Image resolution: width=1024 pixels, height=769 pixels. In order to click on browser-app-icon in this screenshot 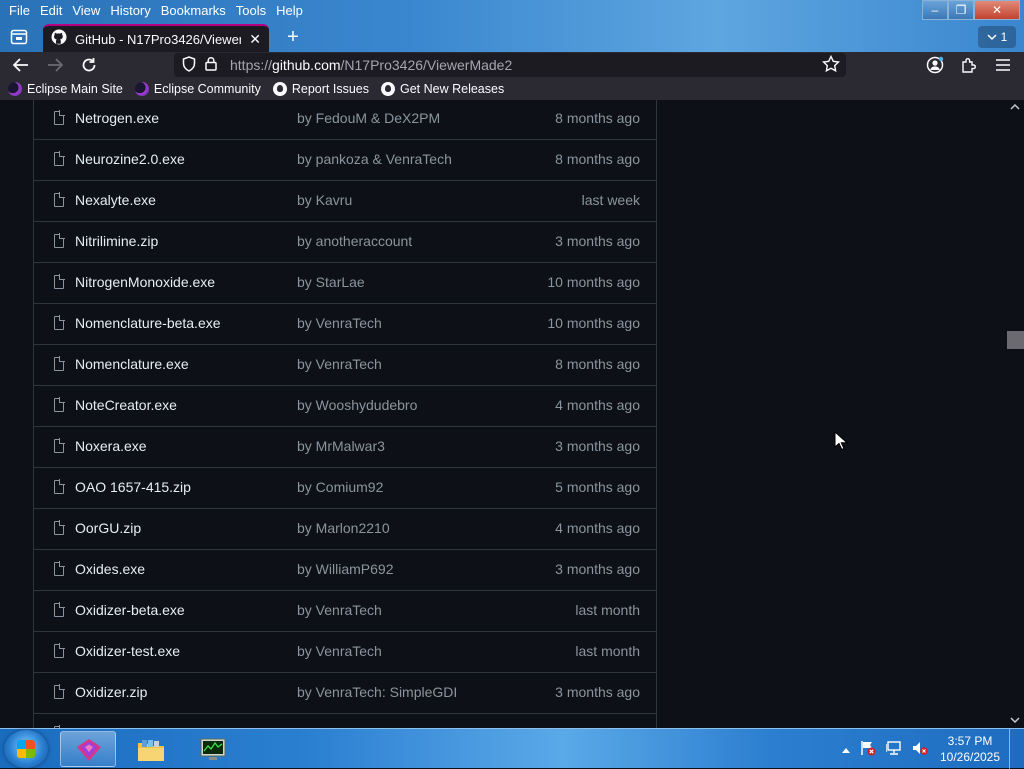, I will do `click(89, 750)`.